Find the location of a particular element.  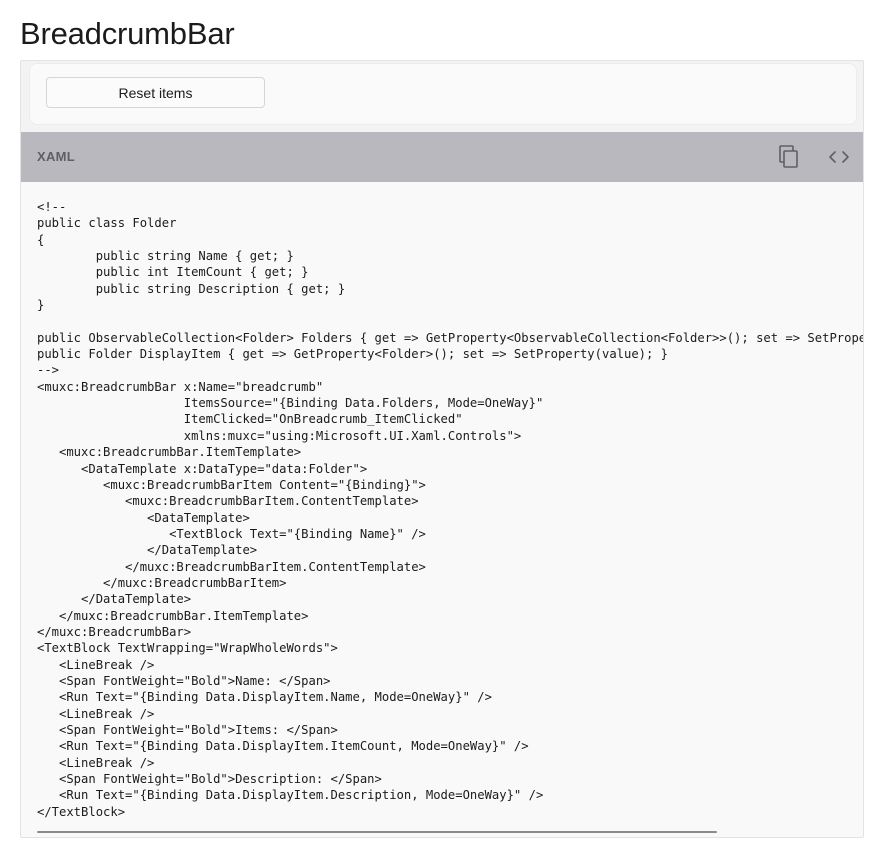

page-title: BreadcrumbBar is located at coordinates (127, 33).